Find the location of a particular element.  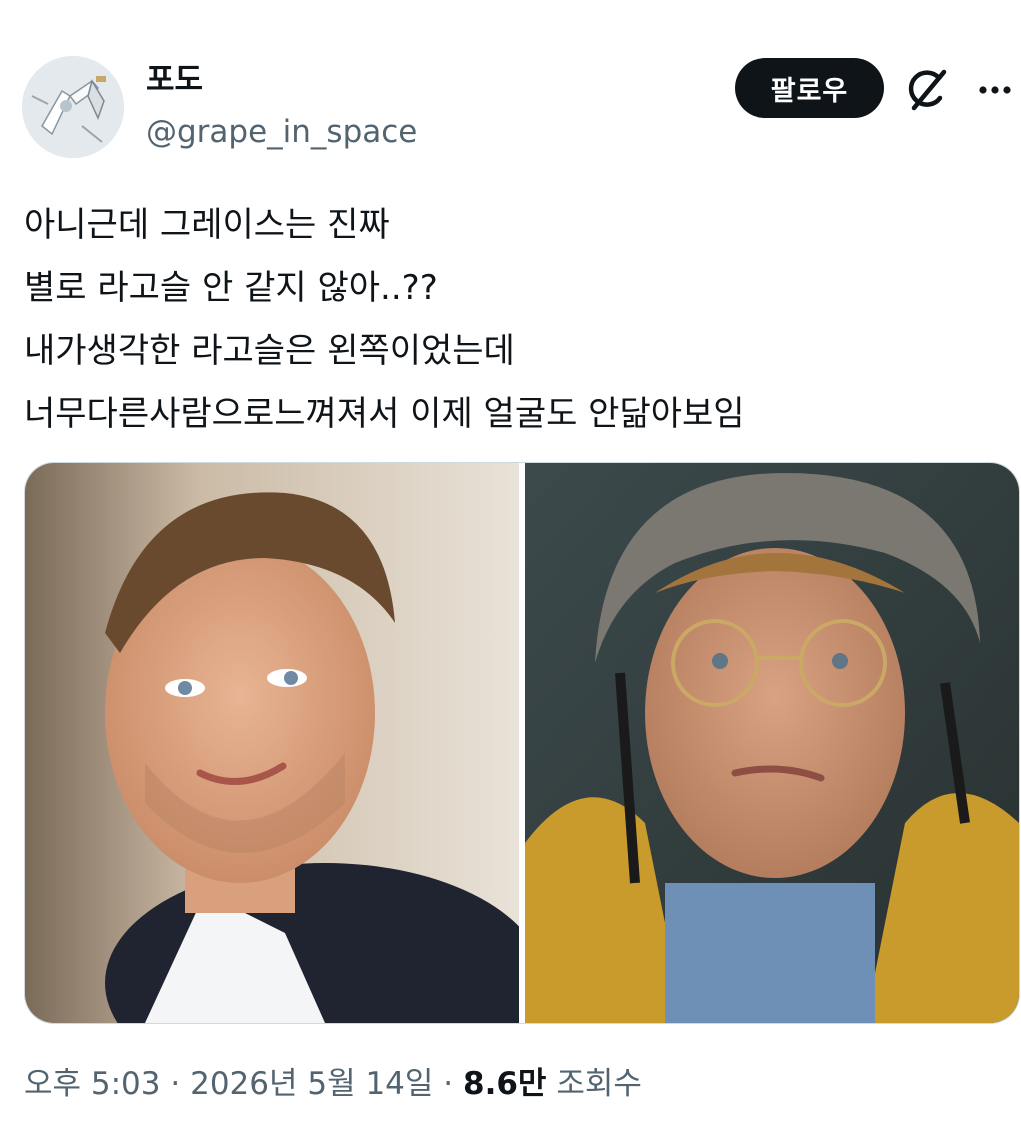

user-handle: @grape_in_space is located at coordinates (281, 132).